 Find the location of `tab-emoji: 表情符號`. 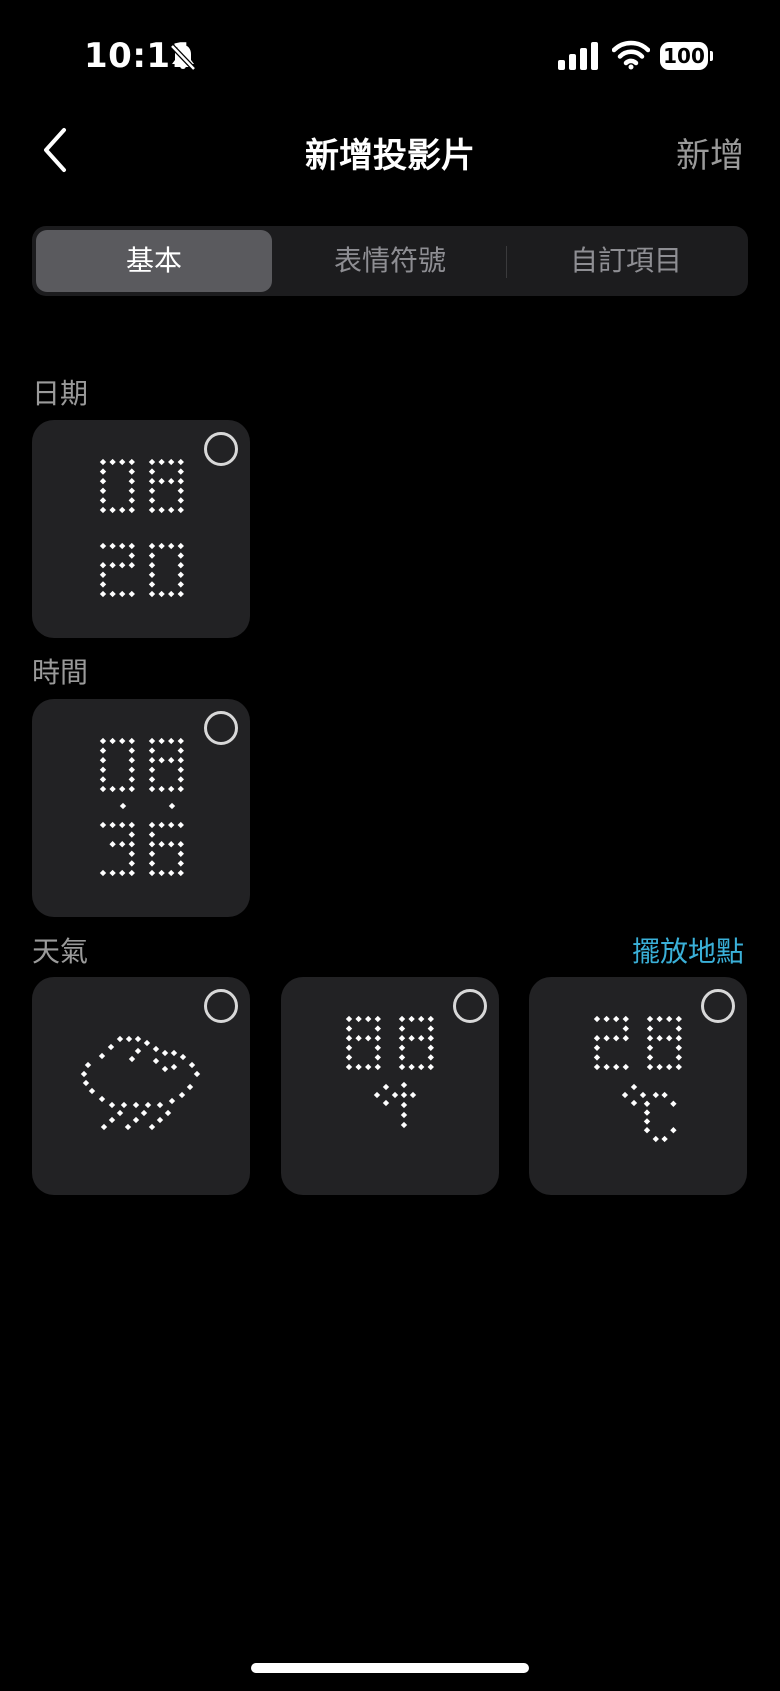

tab-emoji: 表情符號 is located at coordinates (390, 261).